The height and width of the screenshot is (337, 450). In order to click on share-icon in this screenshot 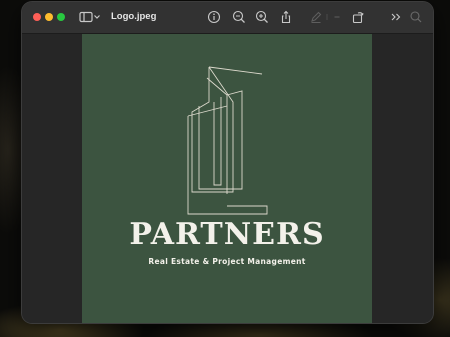, I will do `click(286, 17)`.